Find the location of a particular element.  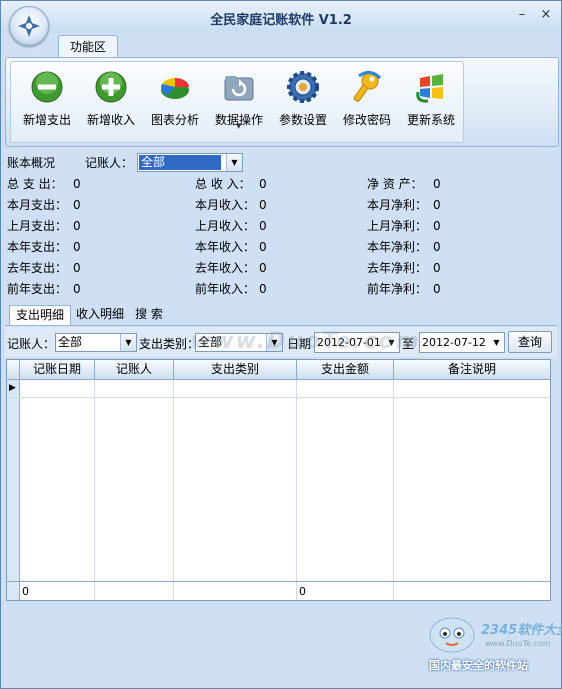

settings-label: 参数设置 is located at coordinates (302, 120).